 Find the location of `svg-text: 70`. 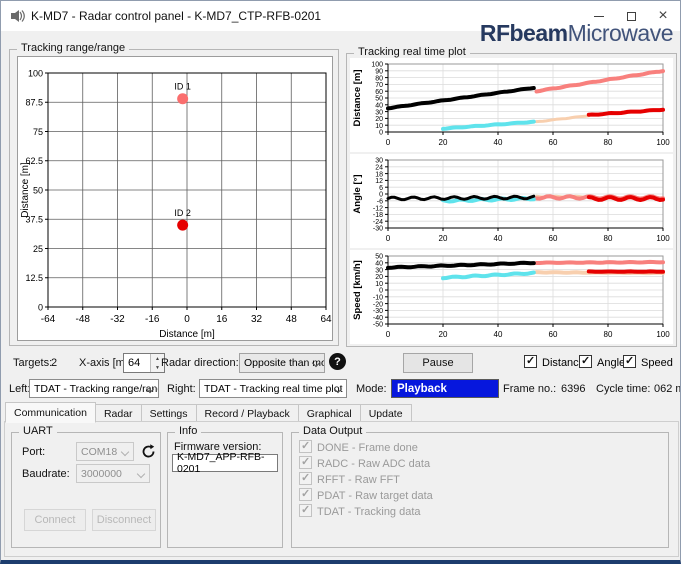

svg-text: 70 is located at coordinates (379, 85).